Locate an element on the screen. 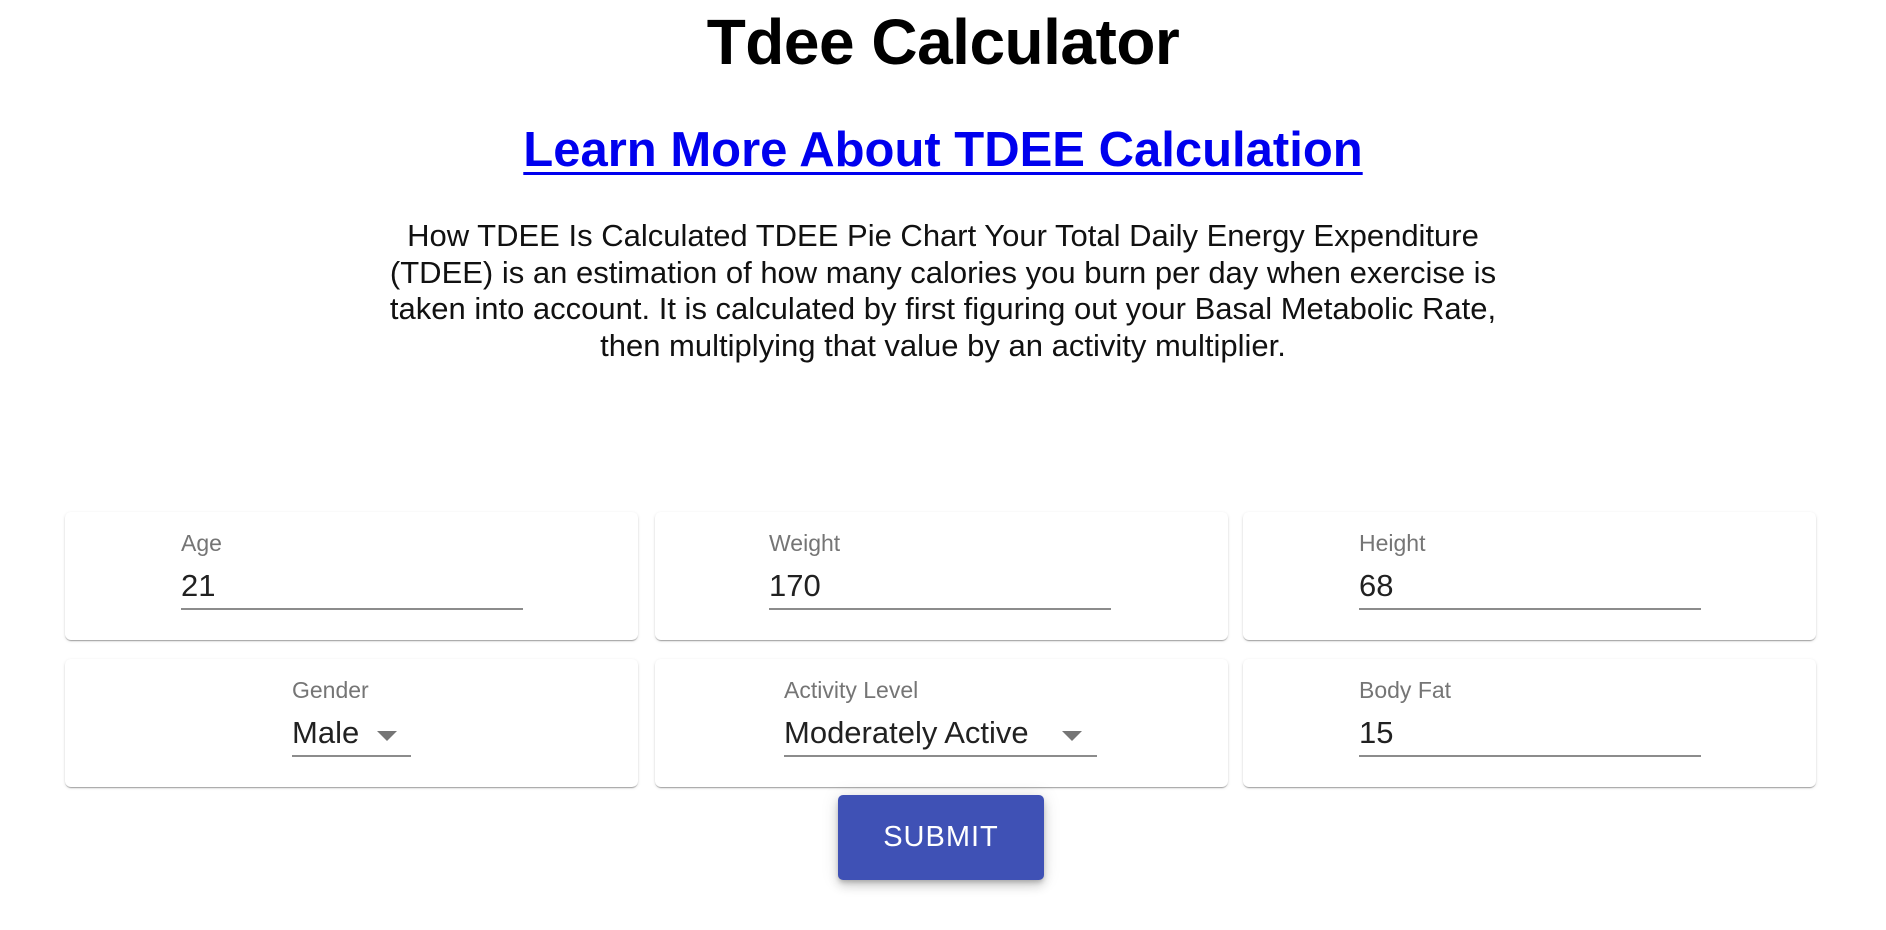 The height and width of the screenshot is (930, 1886). weight-underline is located at coordinates (940, 609).